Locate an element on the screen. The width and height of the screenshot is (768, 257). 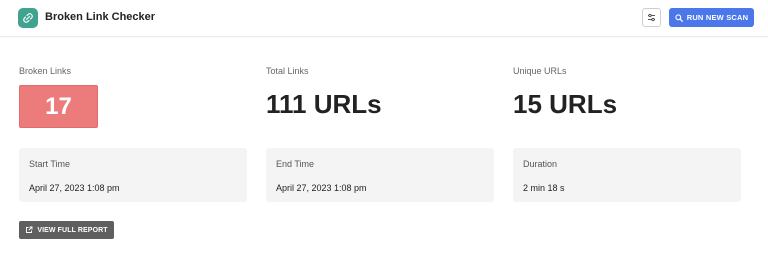
total-links-label: Total Links is located at coordinates (287, 71).